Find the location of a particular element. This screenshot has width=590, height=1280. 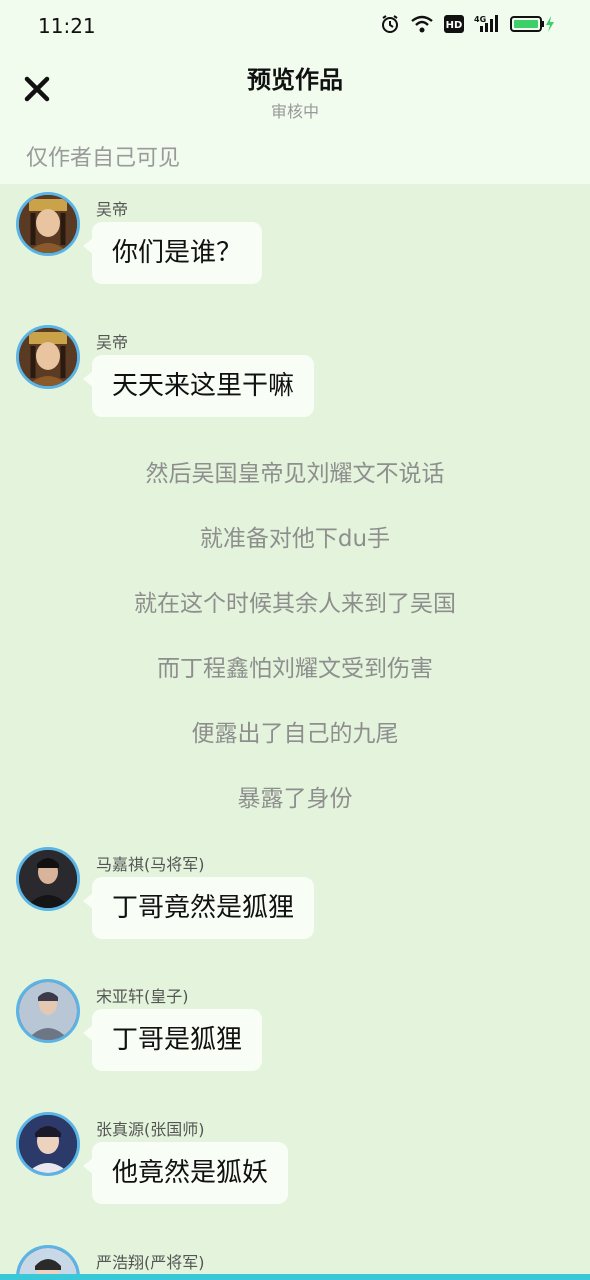

message-bubble: 你们是谁？ is located at coordinates (172, 253).